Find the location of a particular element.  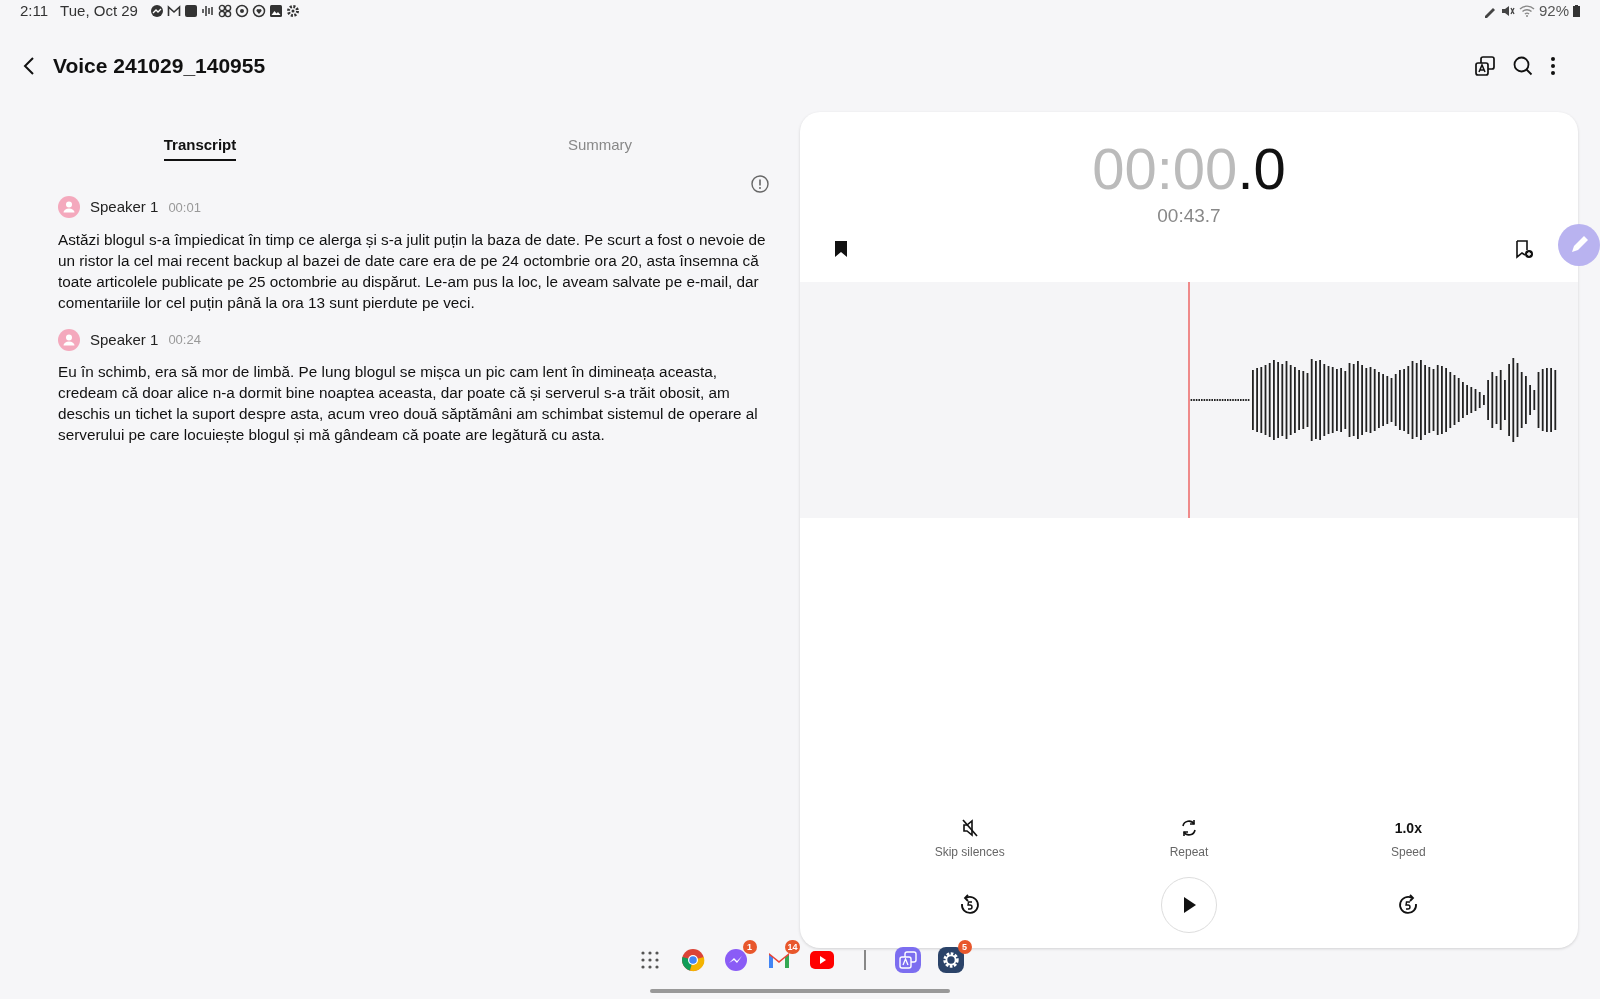

notification-badge: 1 is located at coordinates (749, 947).